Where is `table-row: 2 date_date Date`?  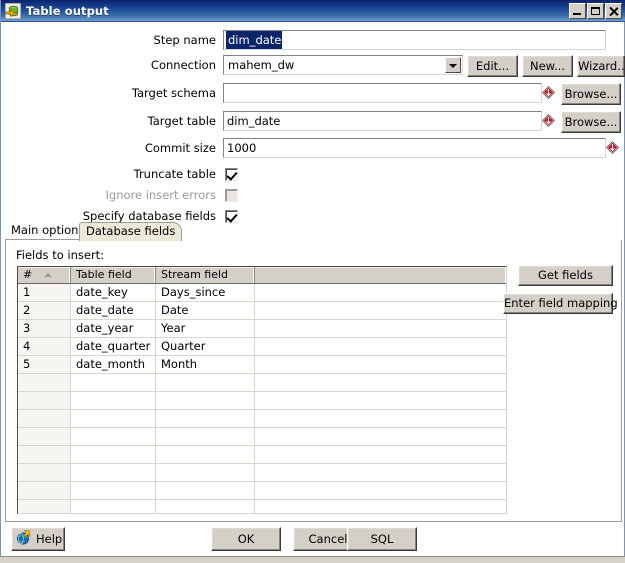
table-row: 2 date_date Date is located at coordinates (262, 311).